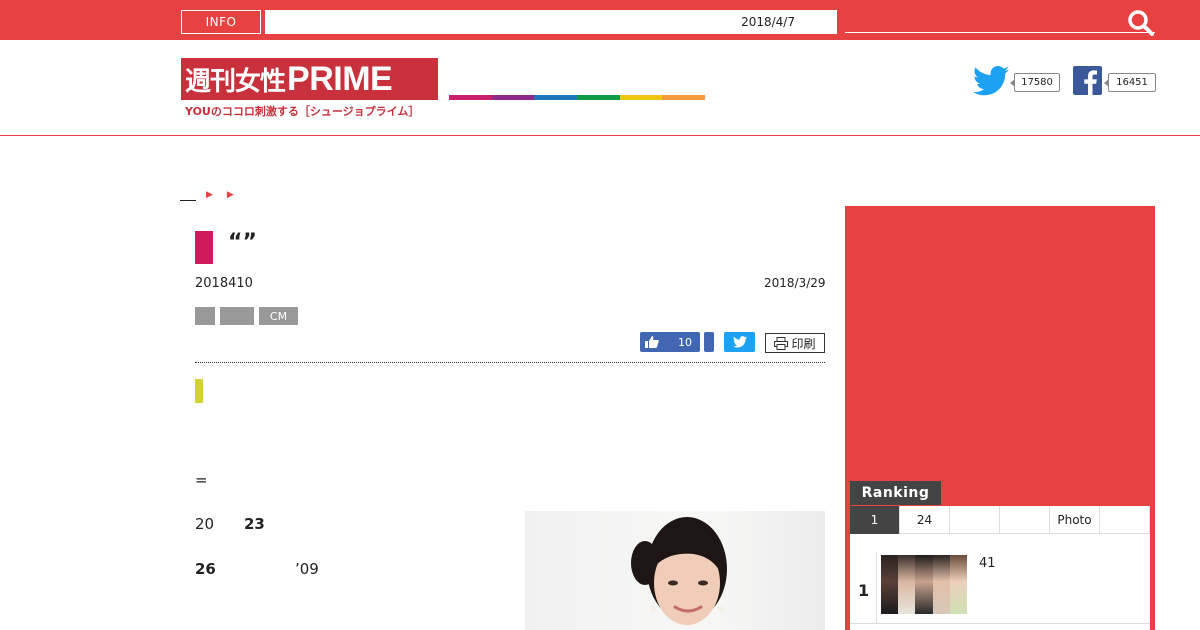  I want to click on like-count: 10, so click(685, 342).